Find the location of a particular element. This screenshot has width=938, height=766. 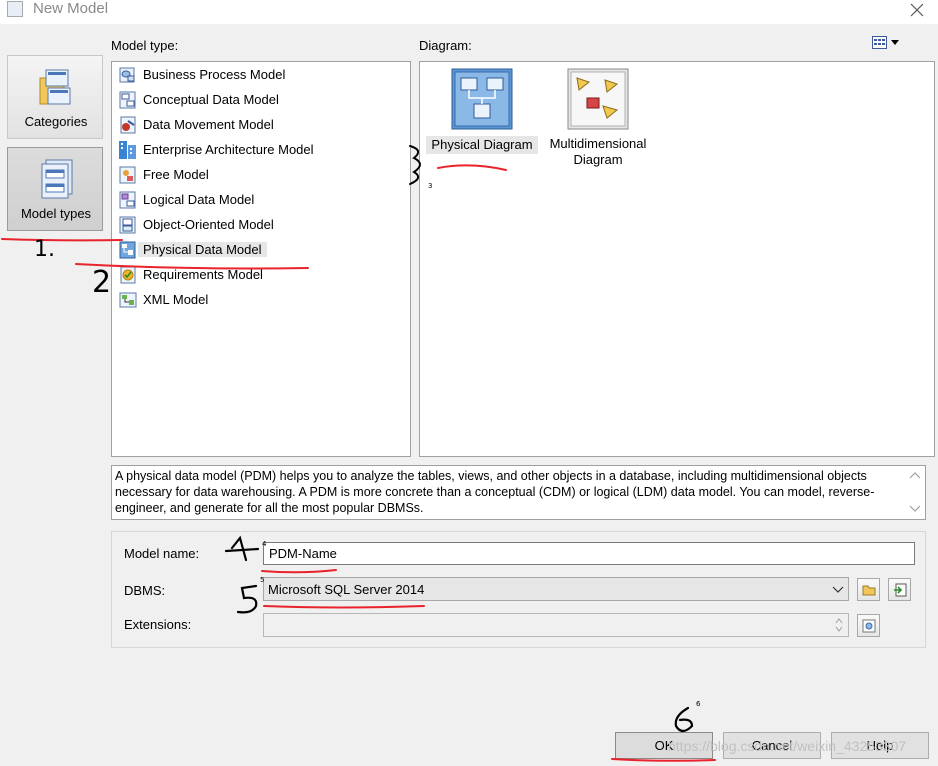

annotation-number-1: 1. is located at coordinates (44, 249).